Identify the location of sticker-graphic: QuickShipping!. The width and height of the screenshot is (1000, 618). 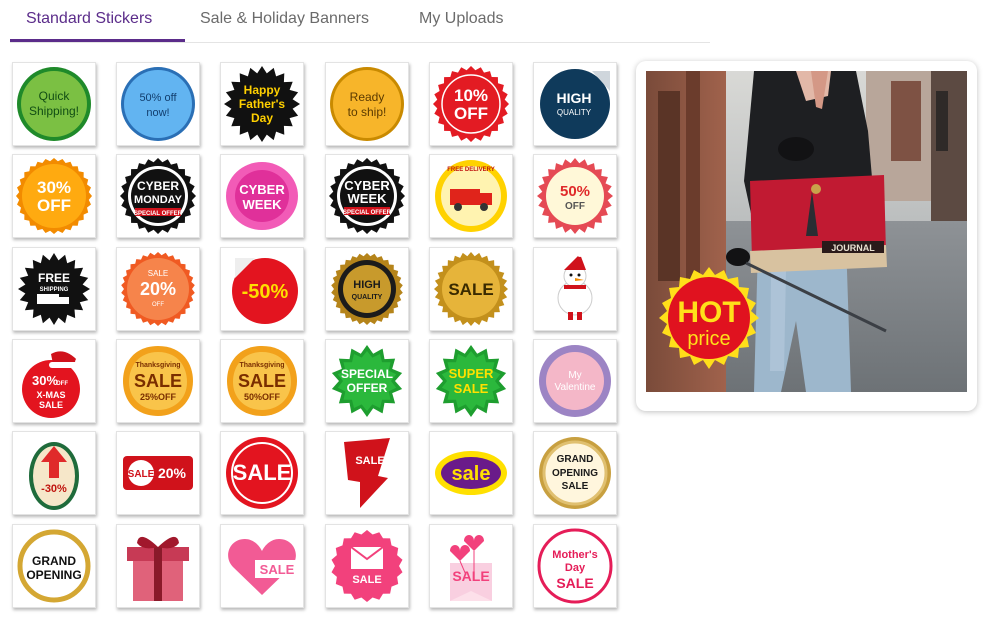
(54, 104).